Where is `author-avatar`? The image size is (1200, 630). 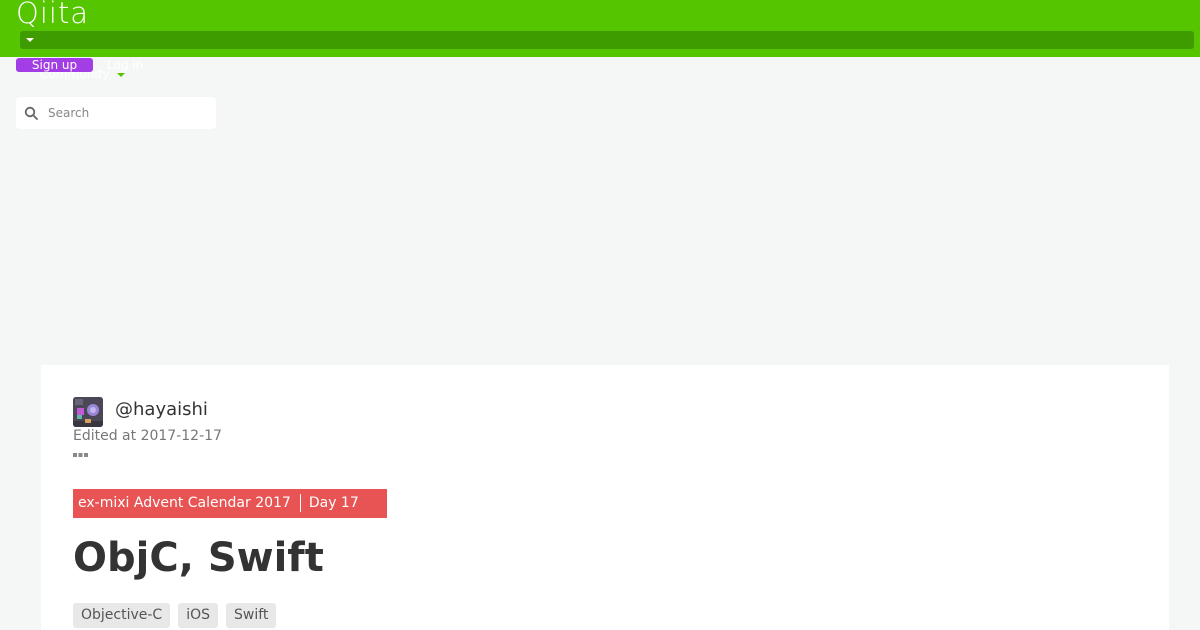 author-avatar is located at coordinates (88, 412).